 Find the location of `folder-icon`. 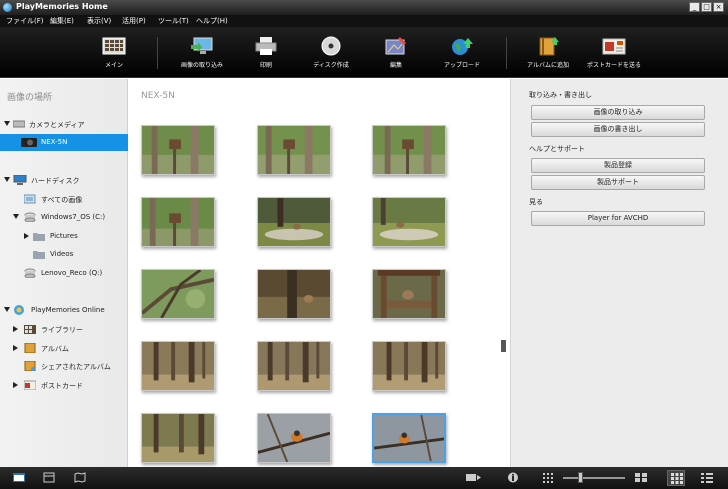

folder-icon is located at coordinates (39, 237).